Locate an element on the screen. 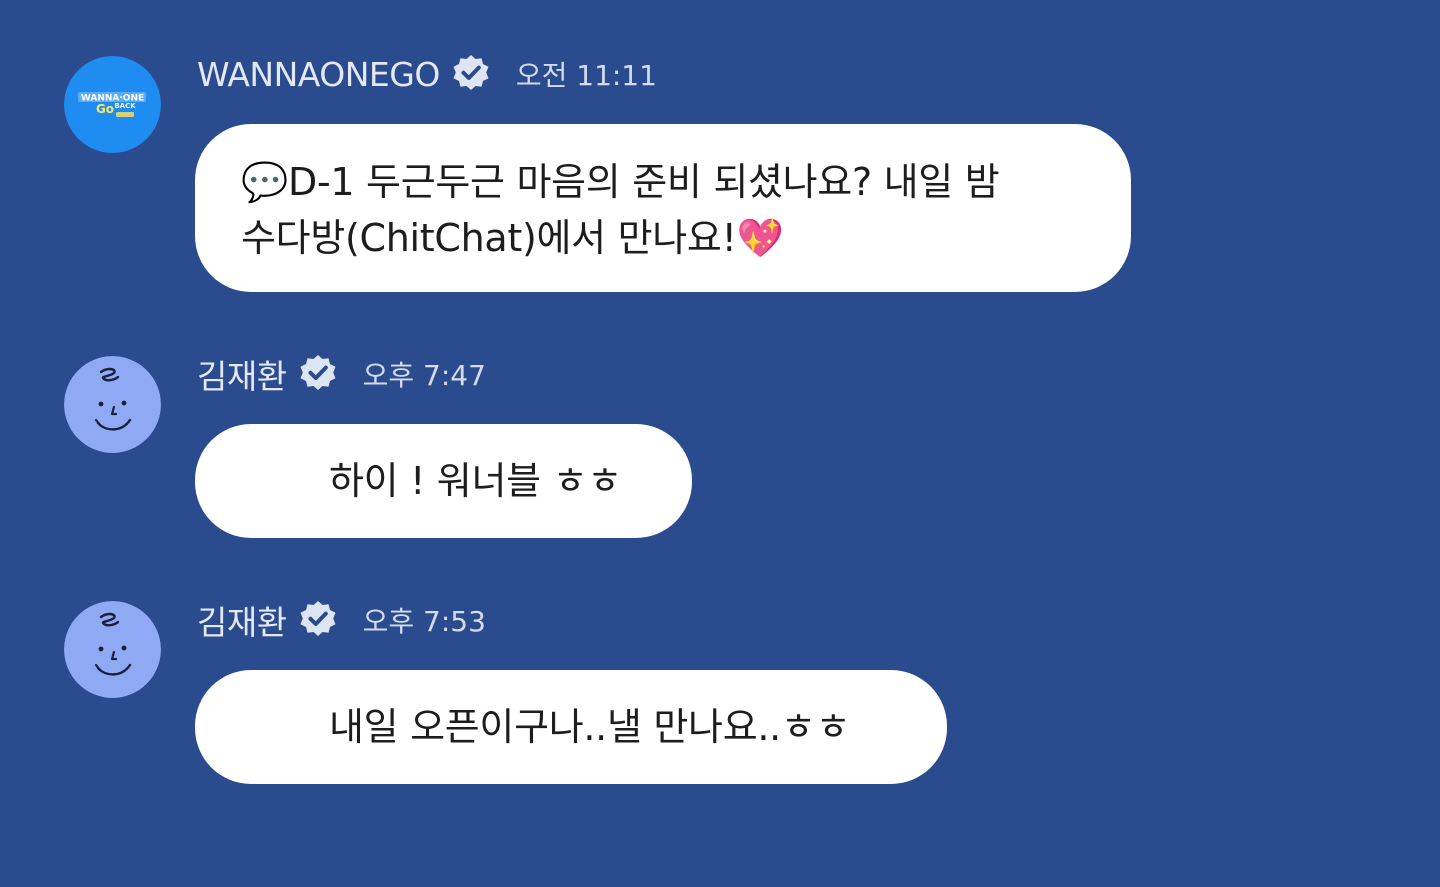 This screenshot has height=887, width=1440. wannaone-logo-icon: WANNA·ONE Go BACK is located at coordinates (112, 104).